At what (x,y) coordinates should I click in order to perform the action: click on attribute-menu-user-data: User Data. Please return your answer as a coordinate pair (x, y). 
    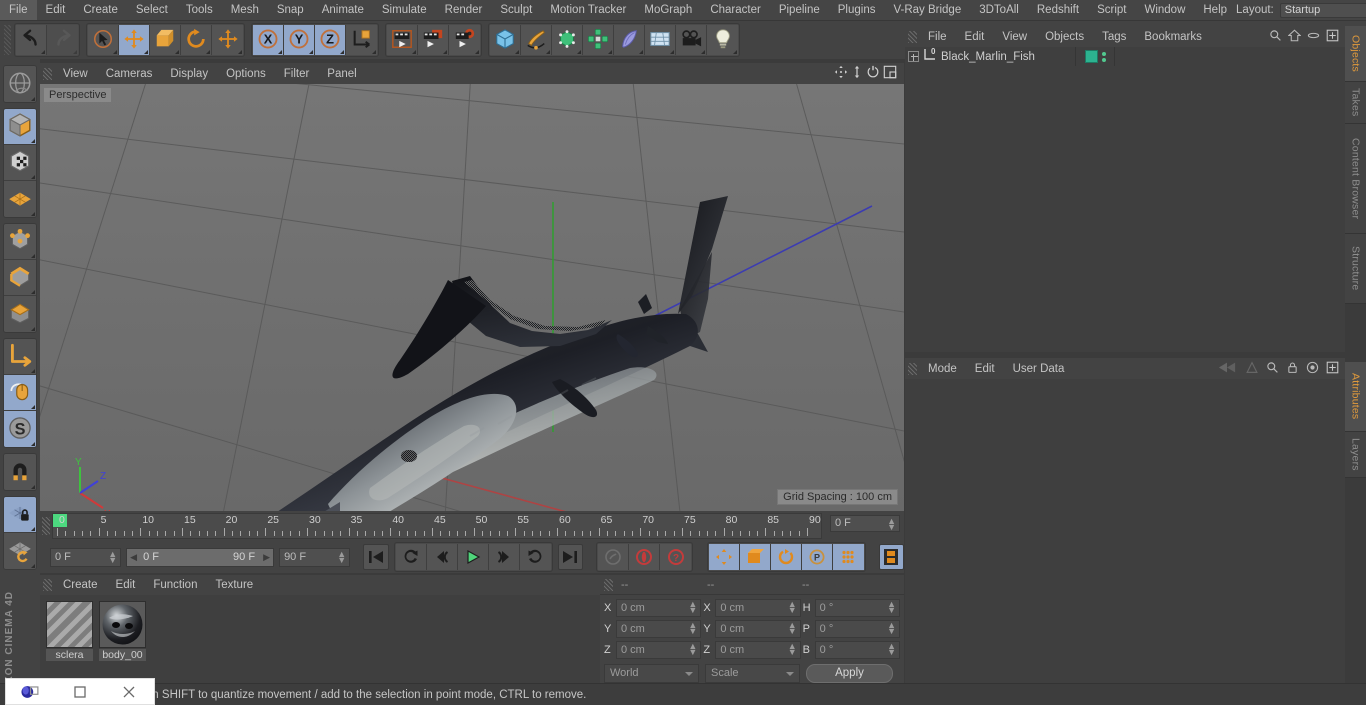
    Looking at the image, I should click on (1039, 369).